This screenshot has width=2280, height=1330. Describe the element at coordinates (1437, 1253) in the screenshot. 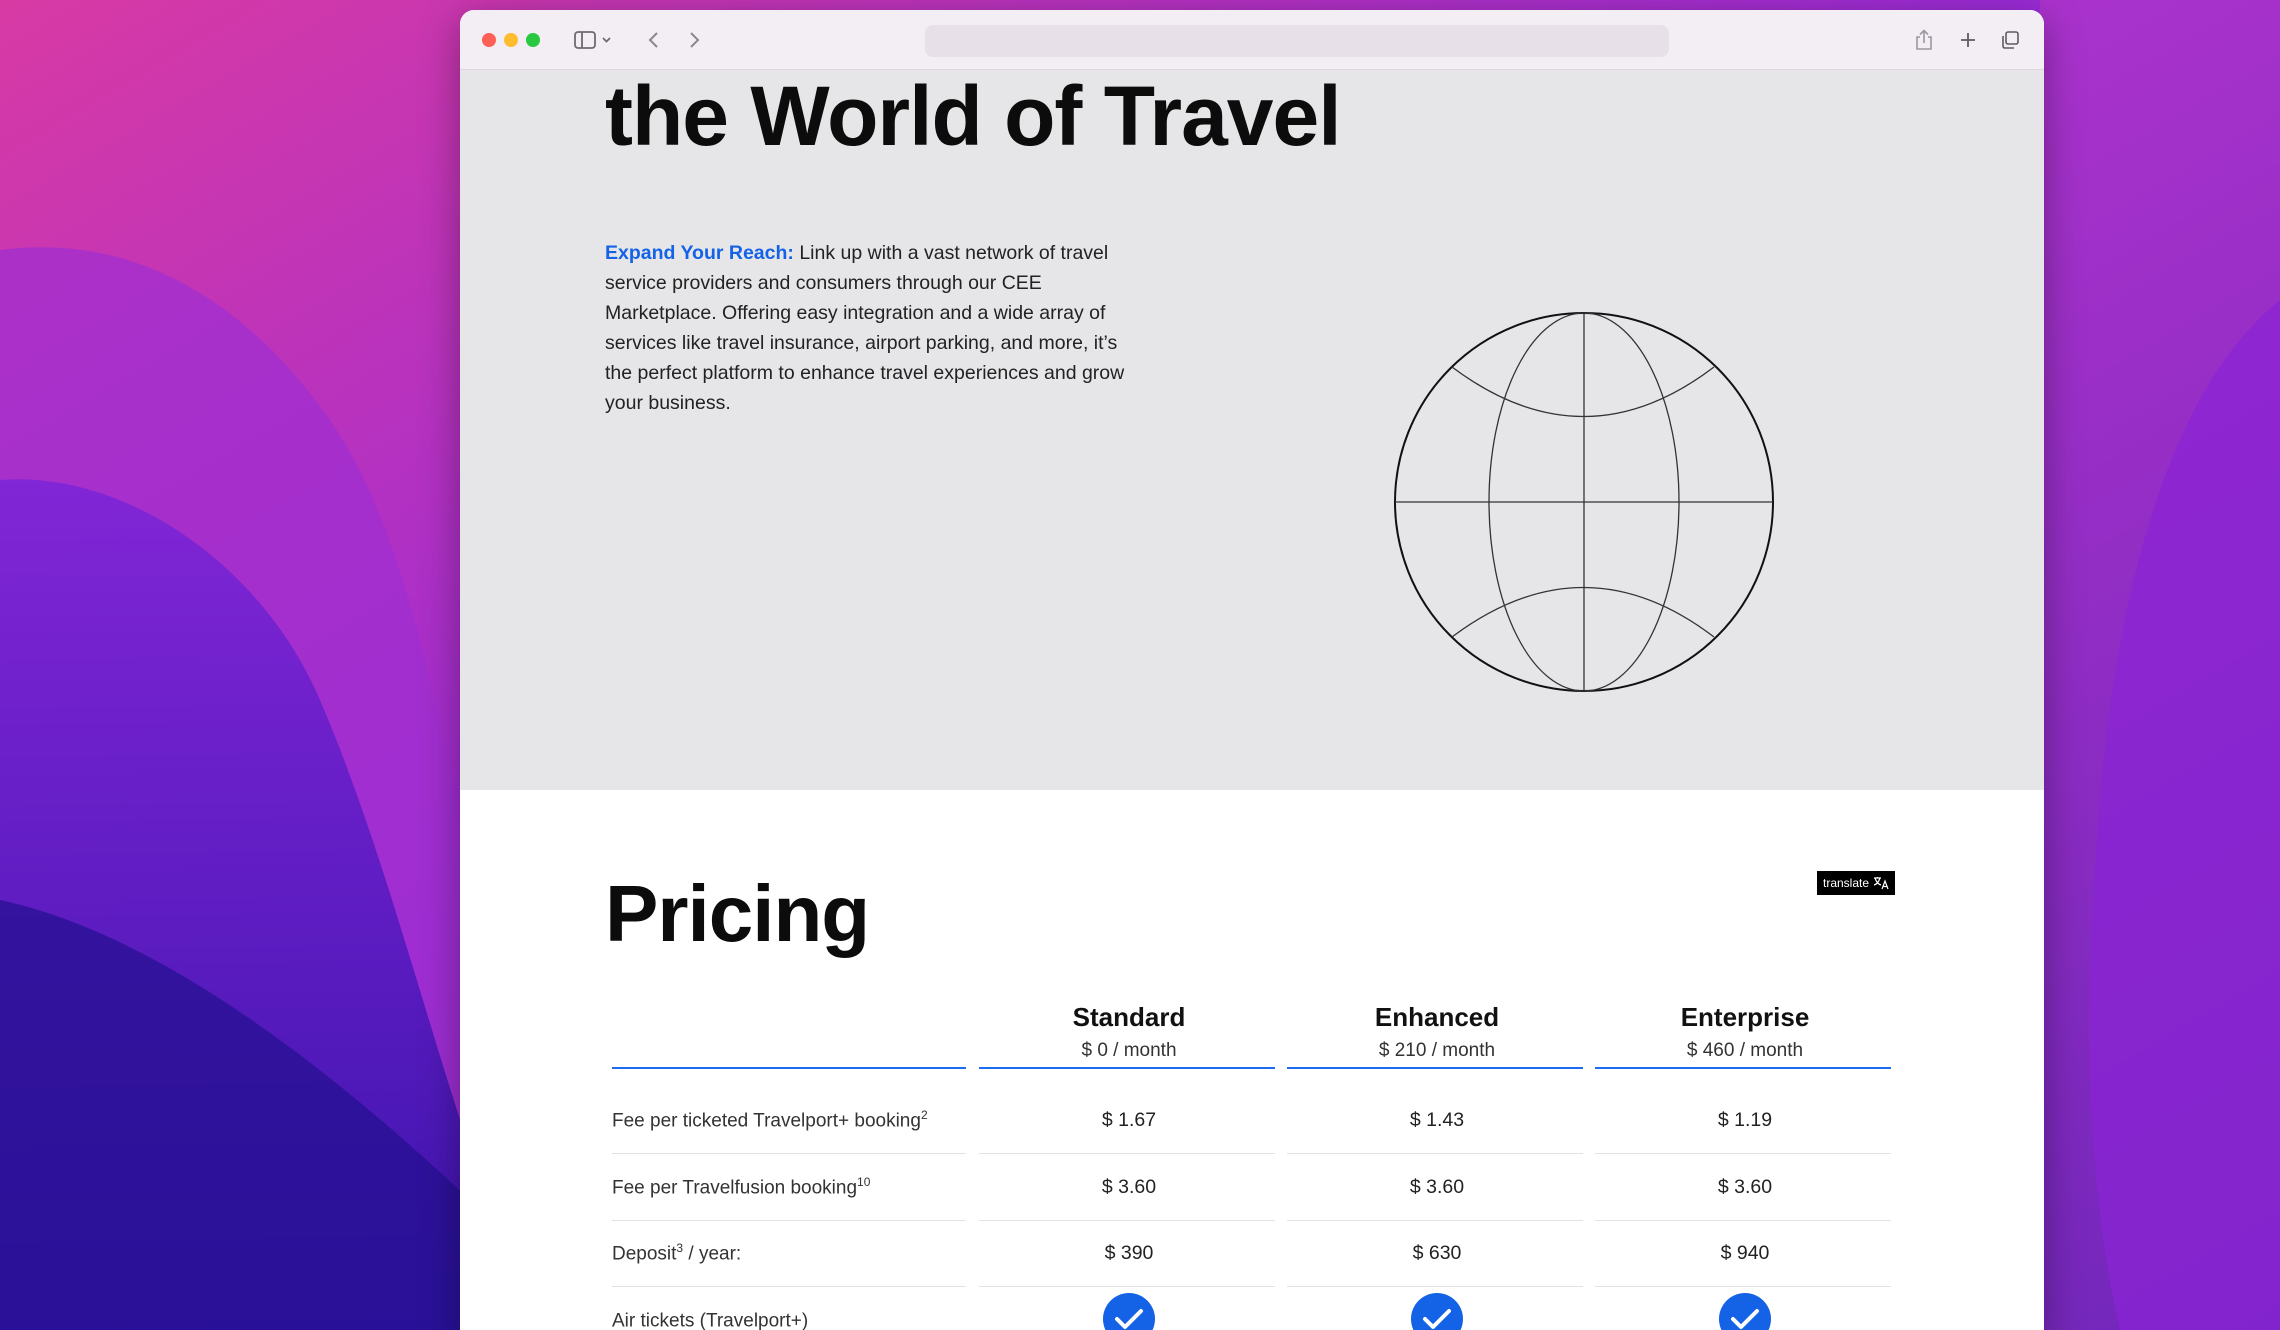

I see `table-cell: $ 630` at that location.